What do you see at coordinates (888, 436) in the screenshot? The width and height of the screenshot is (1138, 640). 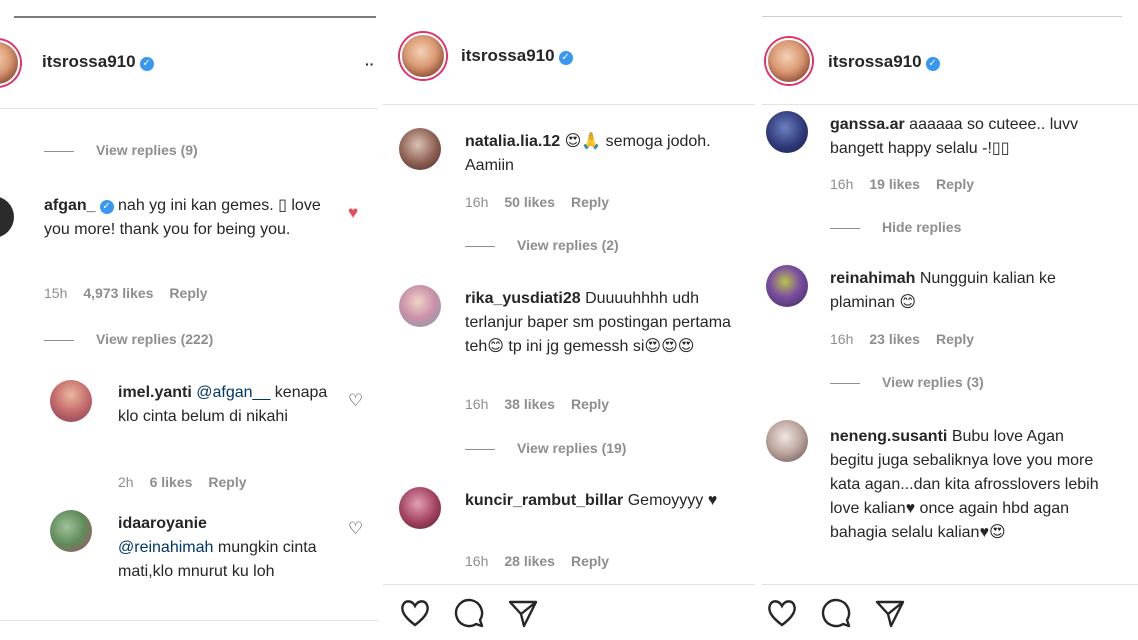 I see `comment-username: neneng.susanti` at bounding box center [888, 436].